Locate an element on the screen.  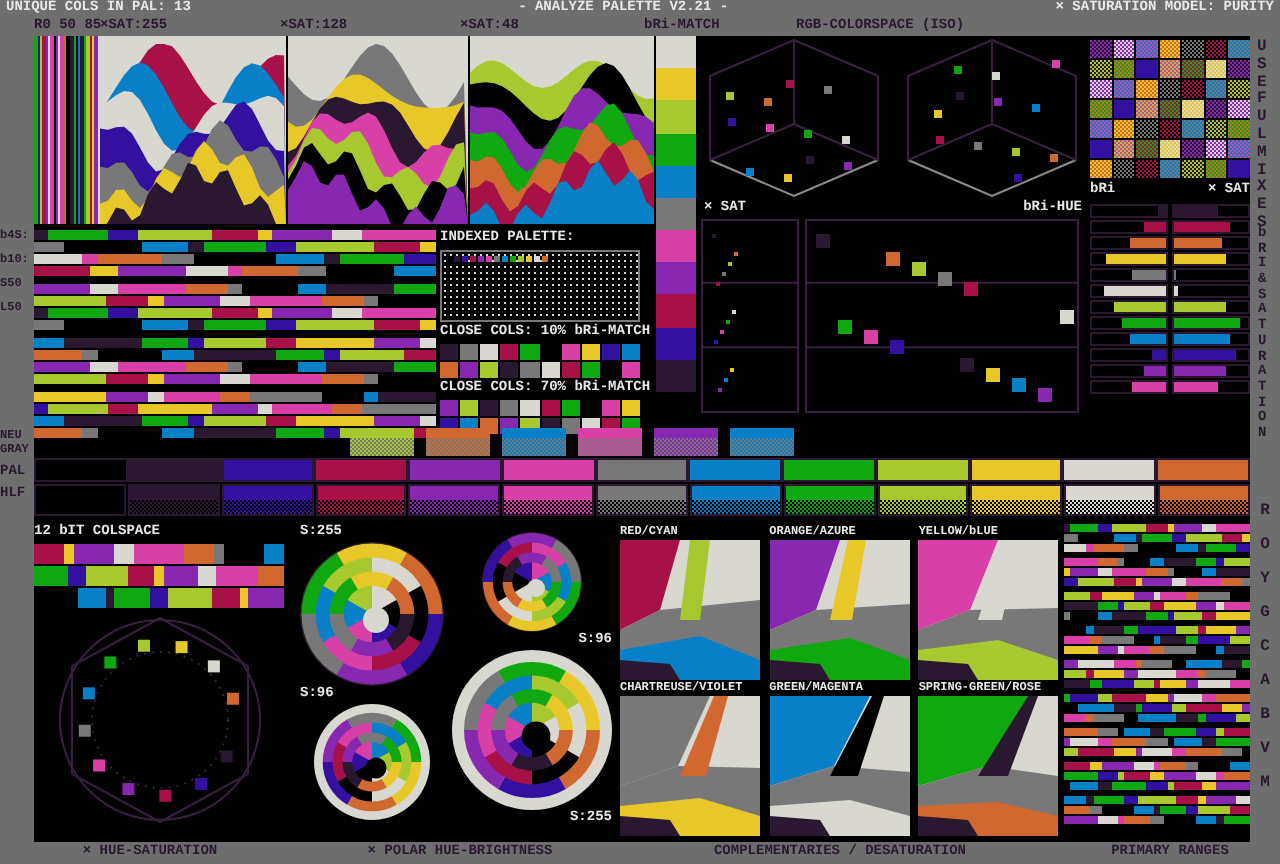
primary-range-letter: Y is located at coordinates (1265, 579).